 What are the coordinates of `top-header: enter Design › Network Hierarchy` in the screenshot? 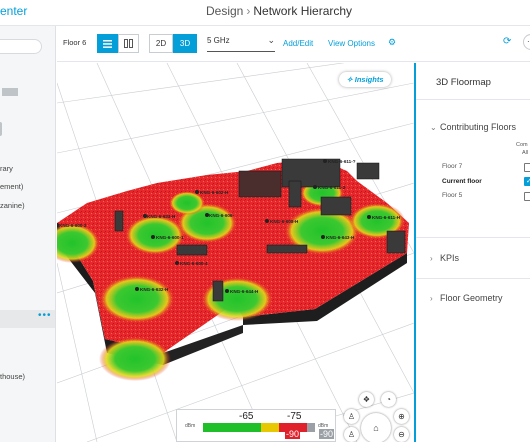 It's located at (265, 13).